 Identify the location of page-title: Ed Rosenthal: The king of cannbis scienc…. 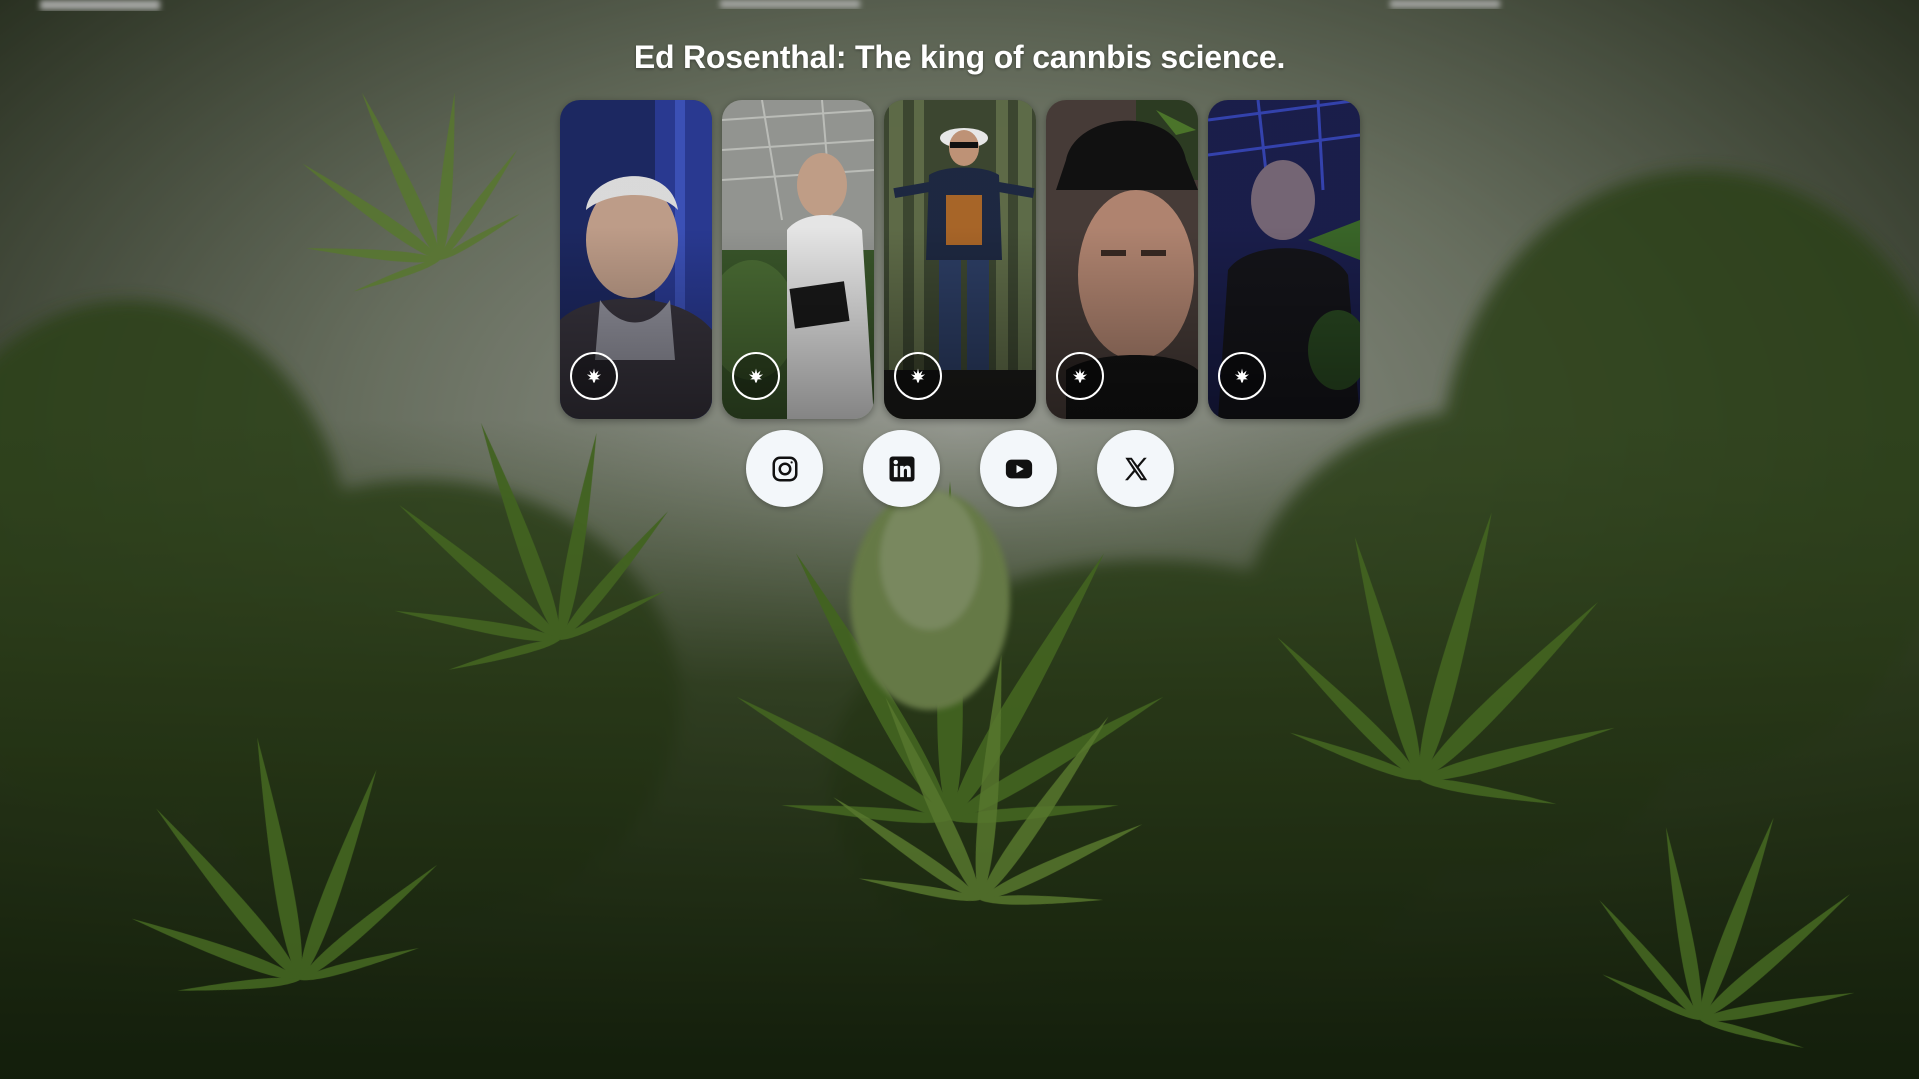
(959, 57).